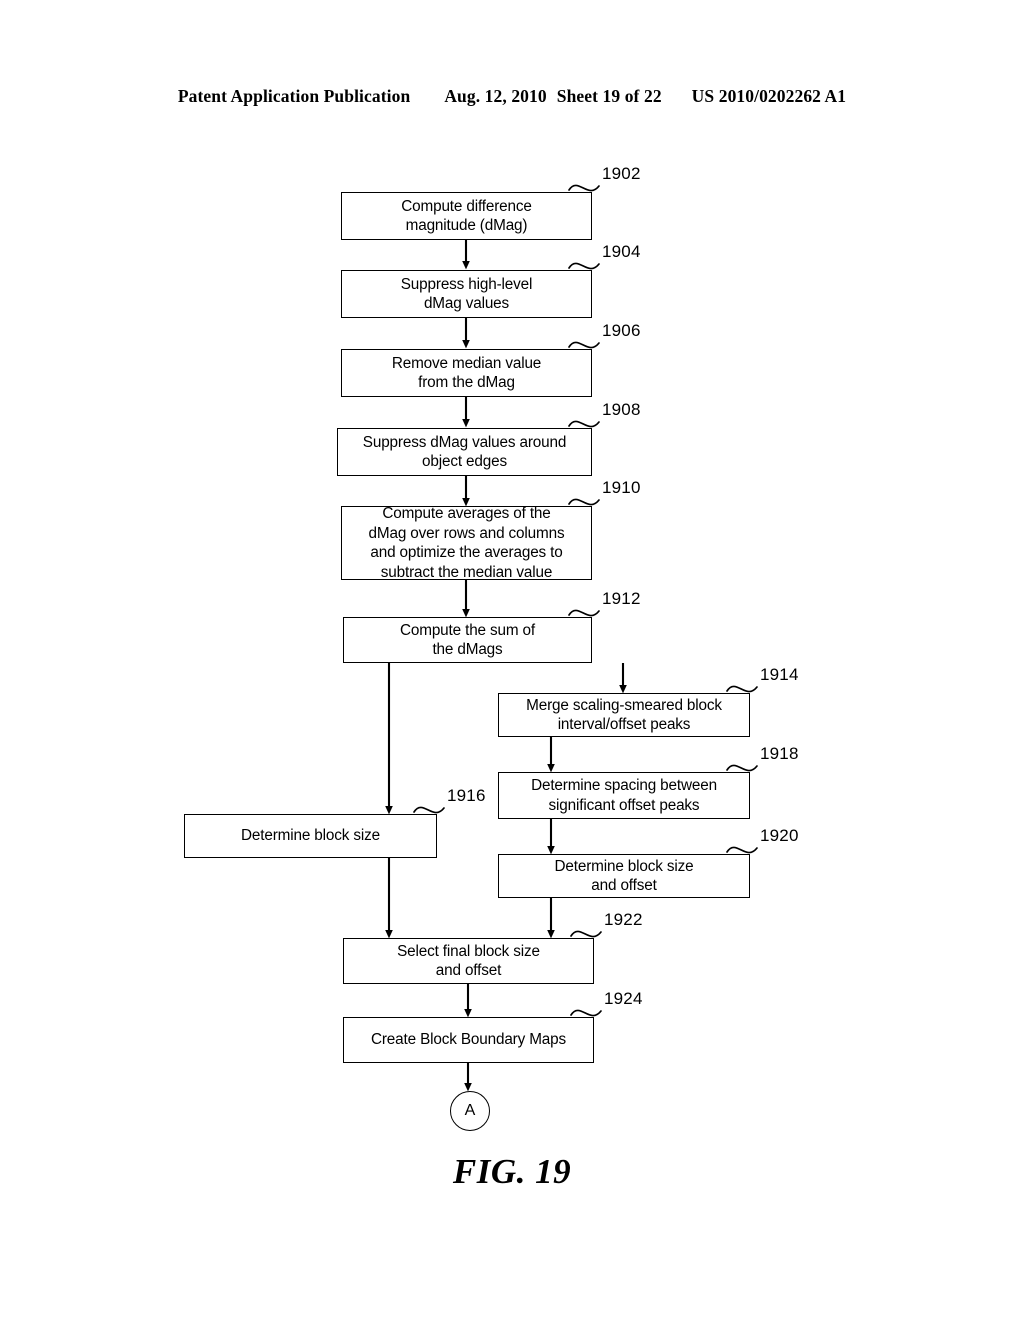 This screenshot has width=1024, height=1320. What do you see at coordinates (623, 998) in the screenshot?
I see `ref-number-1924: 1924` at bounding box center [623, 998].